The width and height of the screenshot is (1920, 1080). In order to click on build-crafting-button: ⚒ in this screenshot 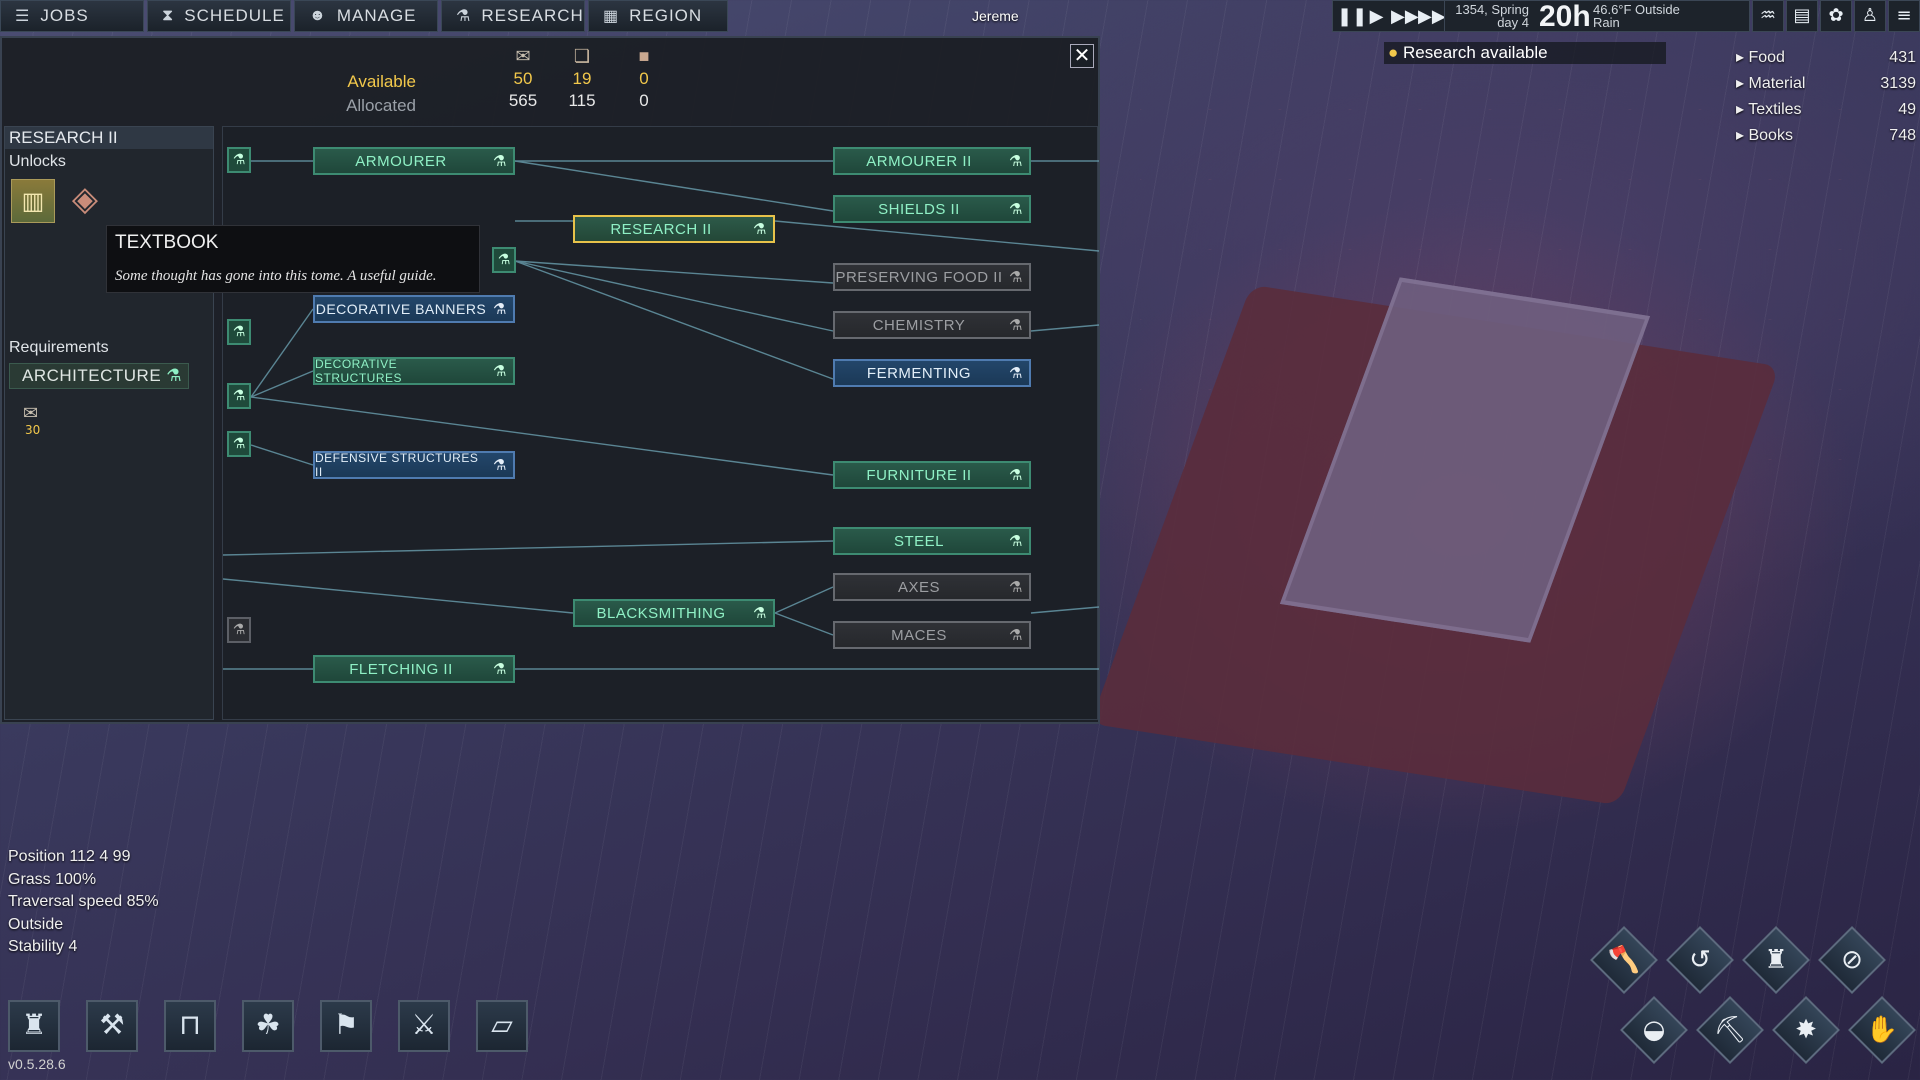, I will do `click(112, 1026)`.